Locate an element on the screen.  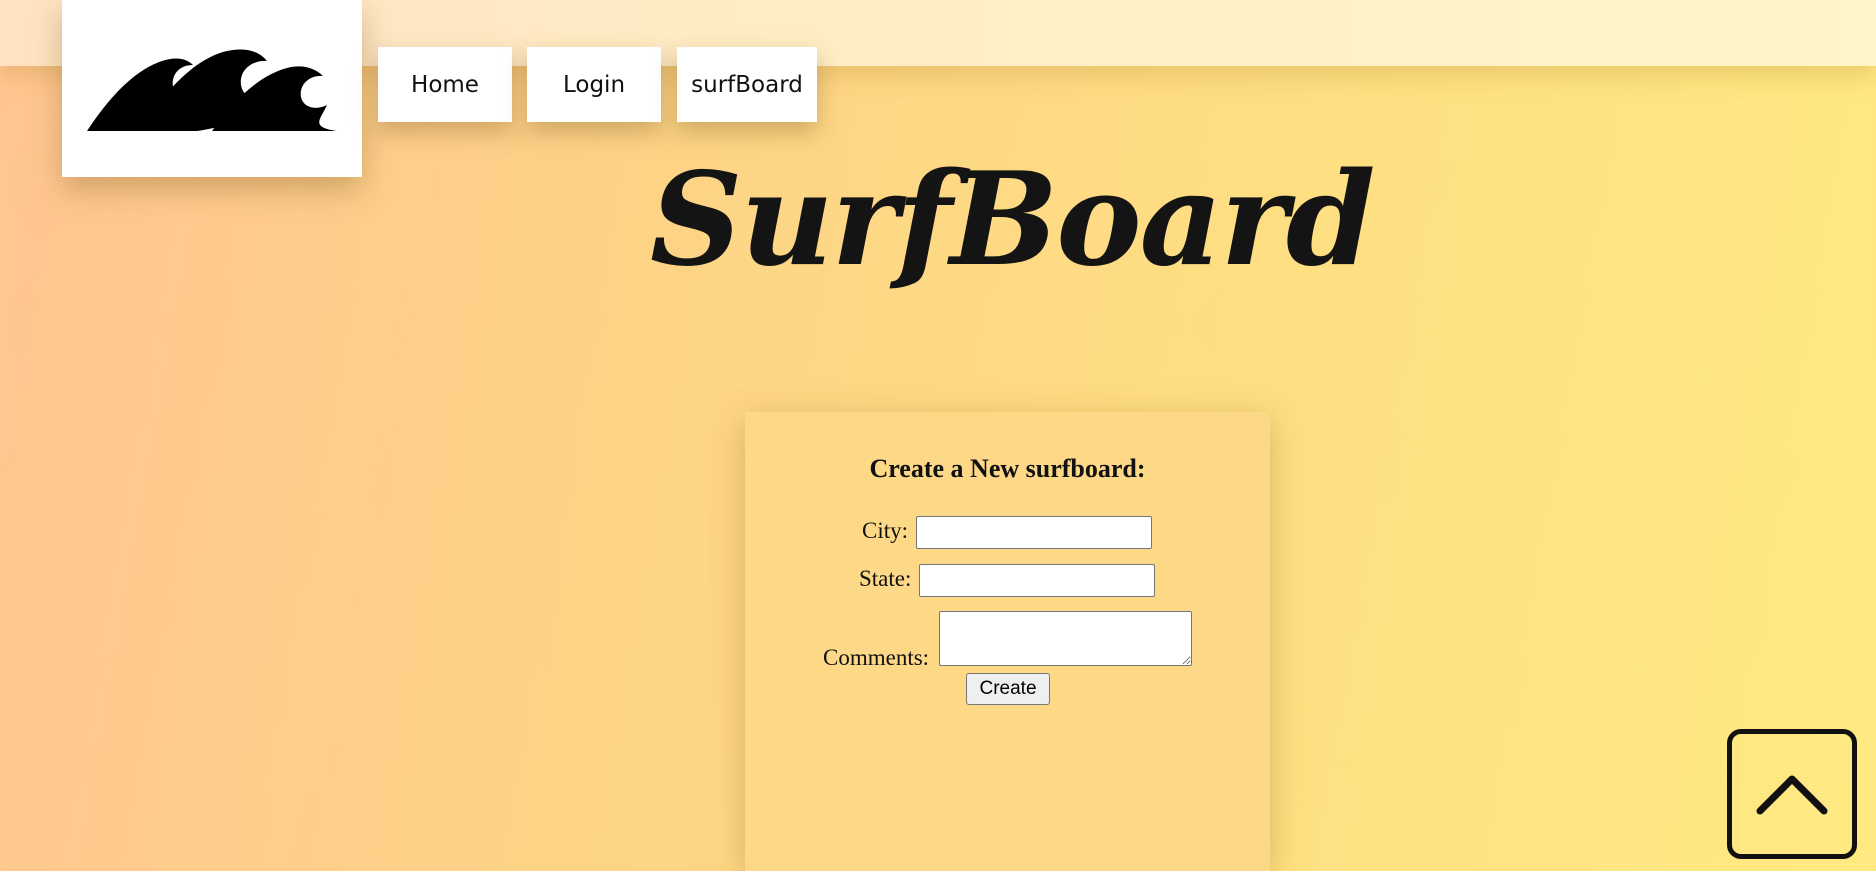
chevron-up-icon is located at coordinates (1792, 795).